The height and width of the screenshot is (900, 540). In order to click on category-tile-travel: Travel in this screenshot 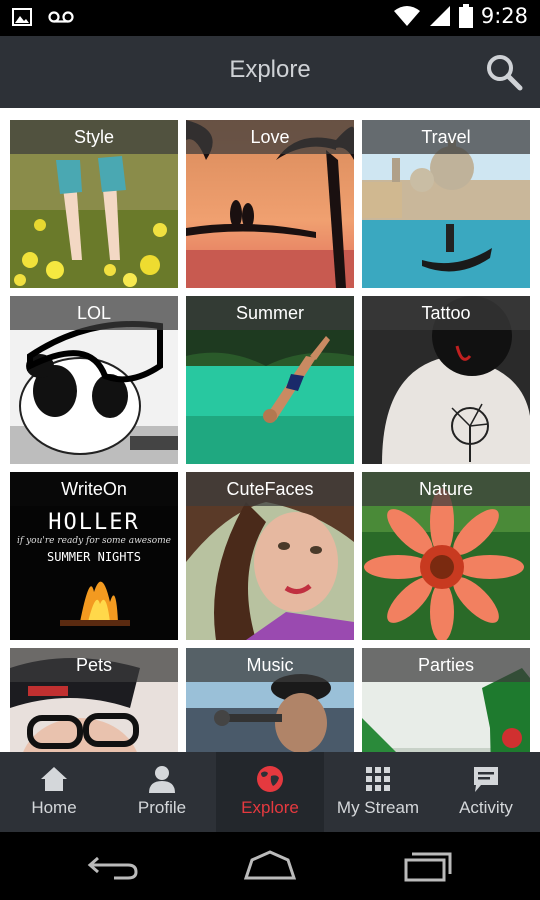, I will do `click(446, 204)`.